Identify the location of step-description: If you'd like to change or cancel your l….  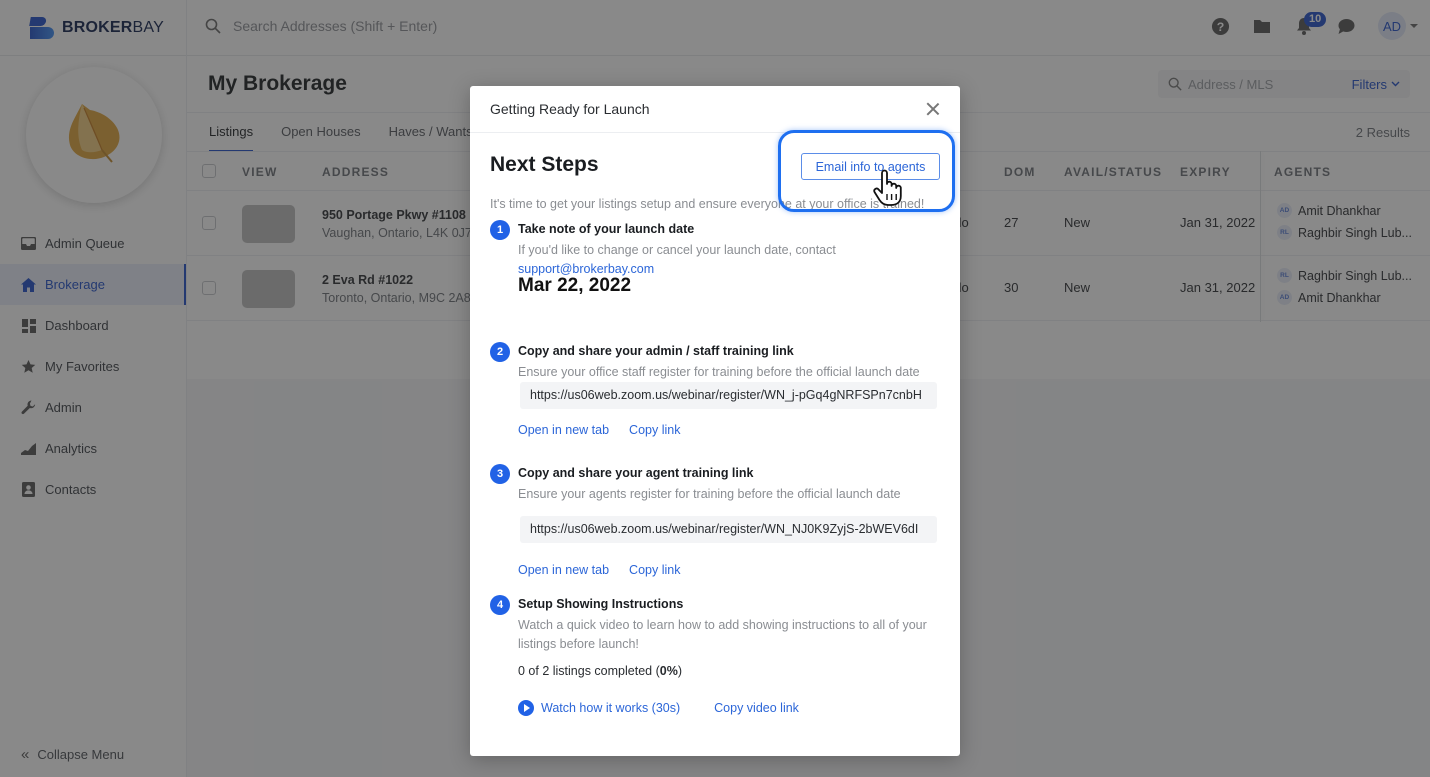
(729, 260).